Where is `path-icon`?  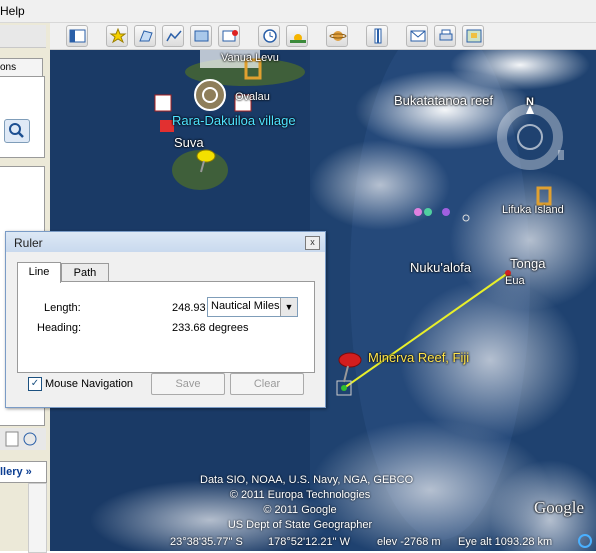
path-icon is located at coordinates (174, 36).